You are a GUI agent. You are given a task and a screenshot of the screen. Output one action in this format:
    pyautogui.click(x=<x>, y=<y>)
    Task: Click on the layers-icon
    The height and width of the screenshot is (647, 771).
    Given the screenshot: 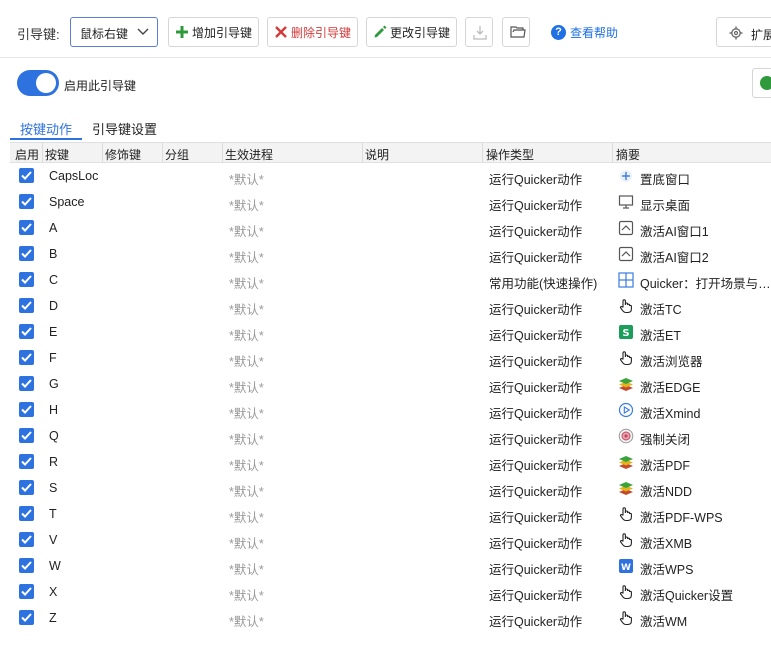 What is the action you would take?
    pyautogui.click(x=626, y=384)
    